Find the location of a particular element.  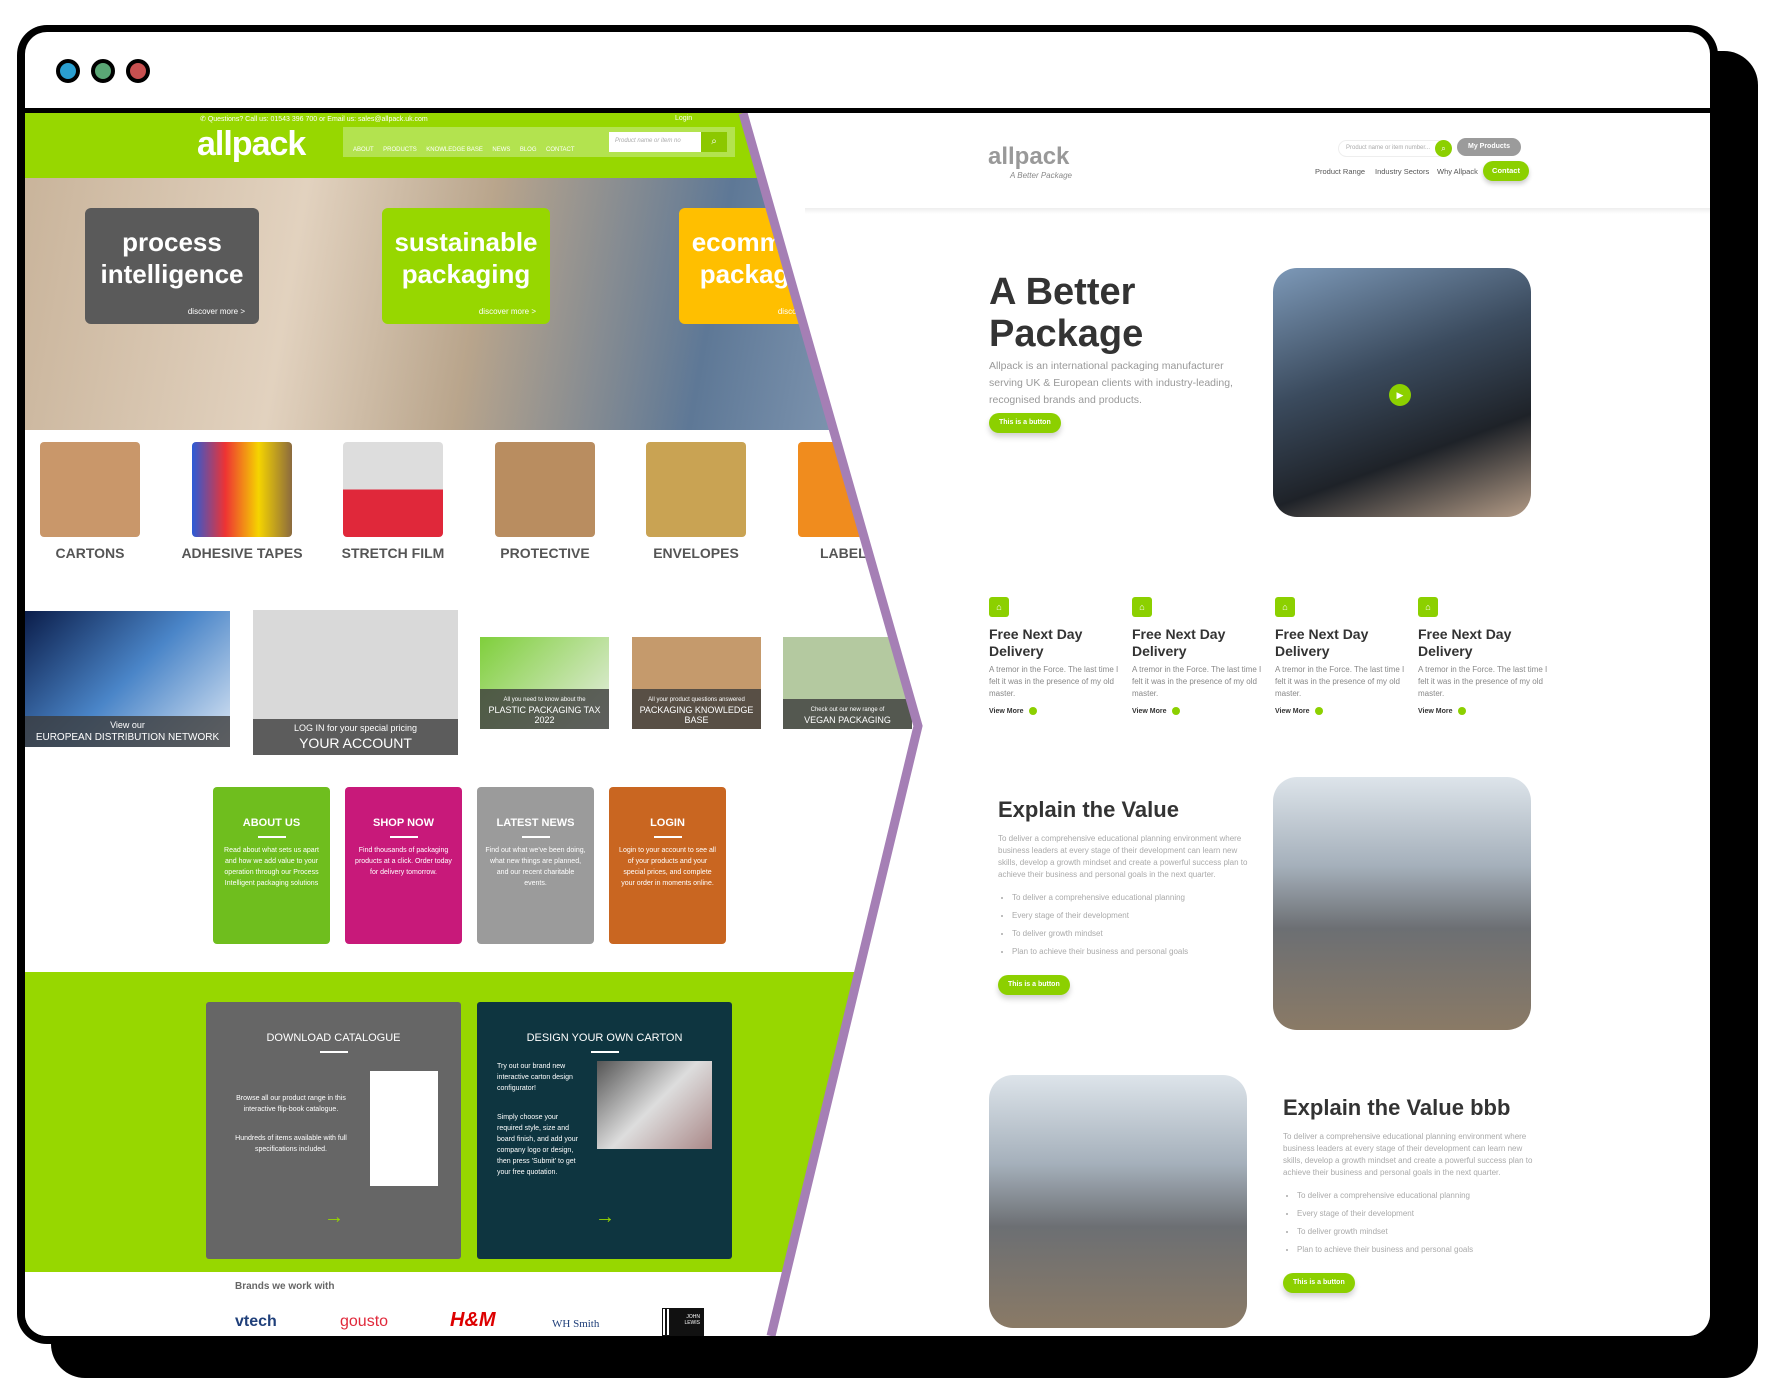

hero-button: This is a button is located at coordinates (1025, 423).